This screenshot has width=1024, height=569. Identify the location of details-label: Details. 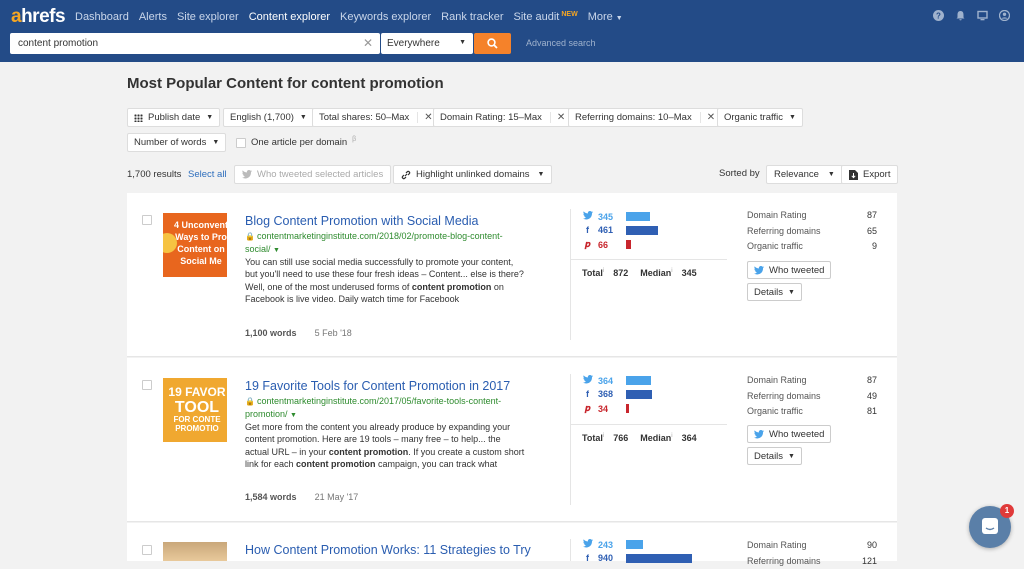
(768, 292).